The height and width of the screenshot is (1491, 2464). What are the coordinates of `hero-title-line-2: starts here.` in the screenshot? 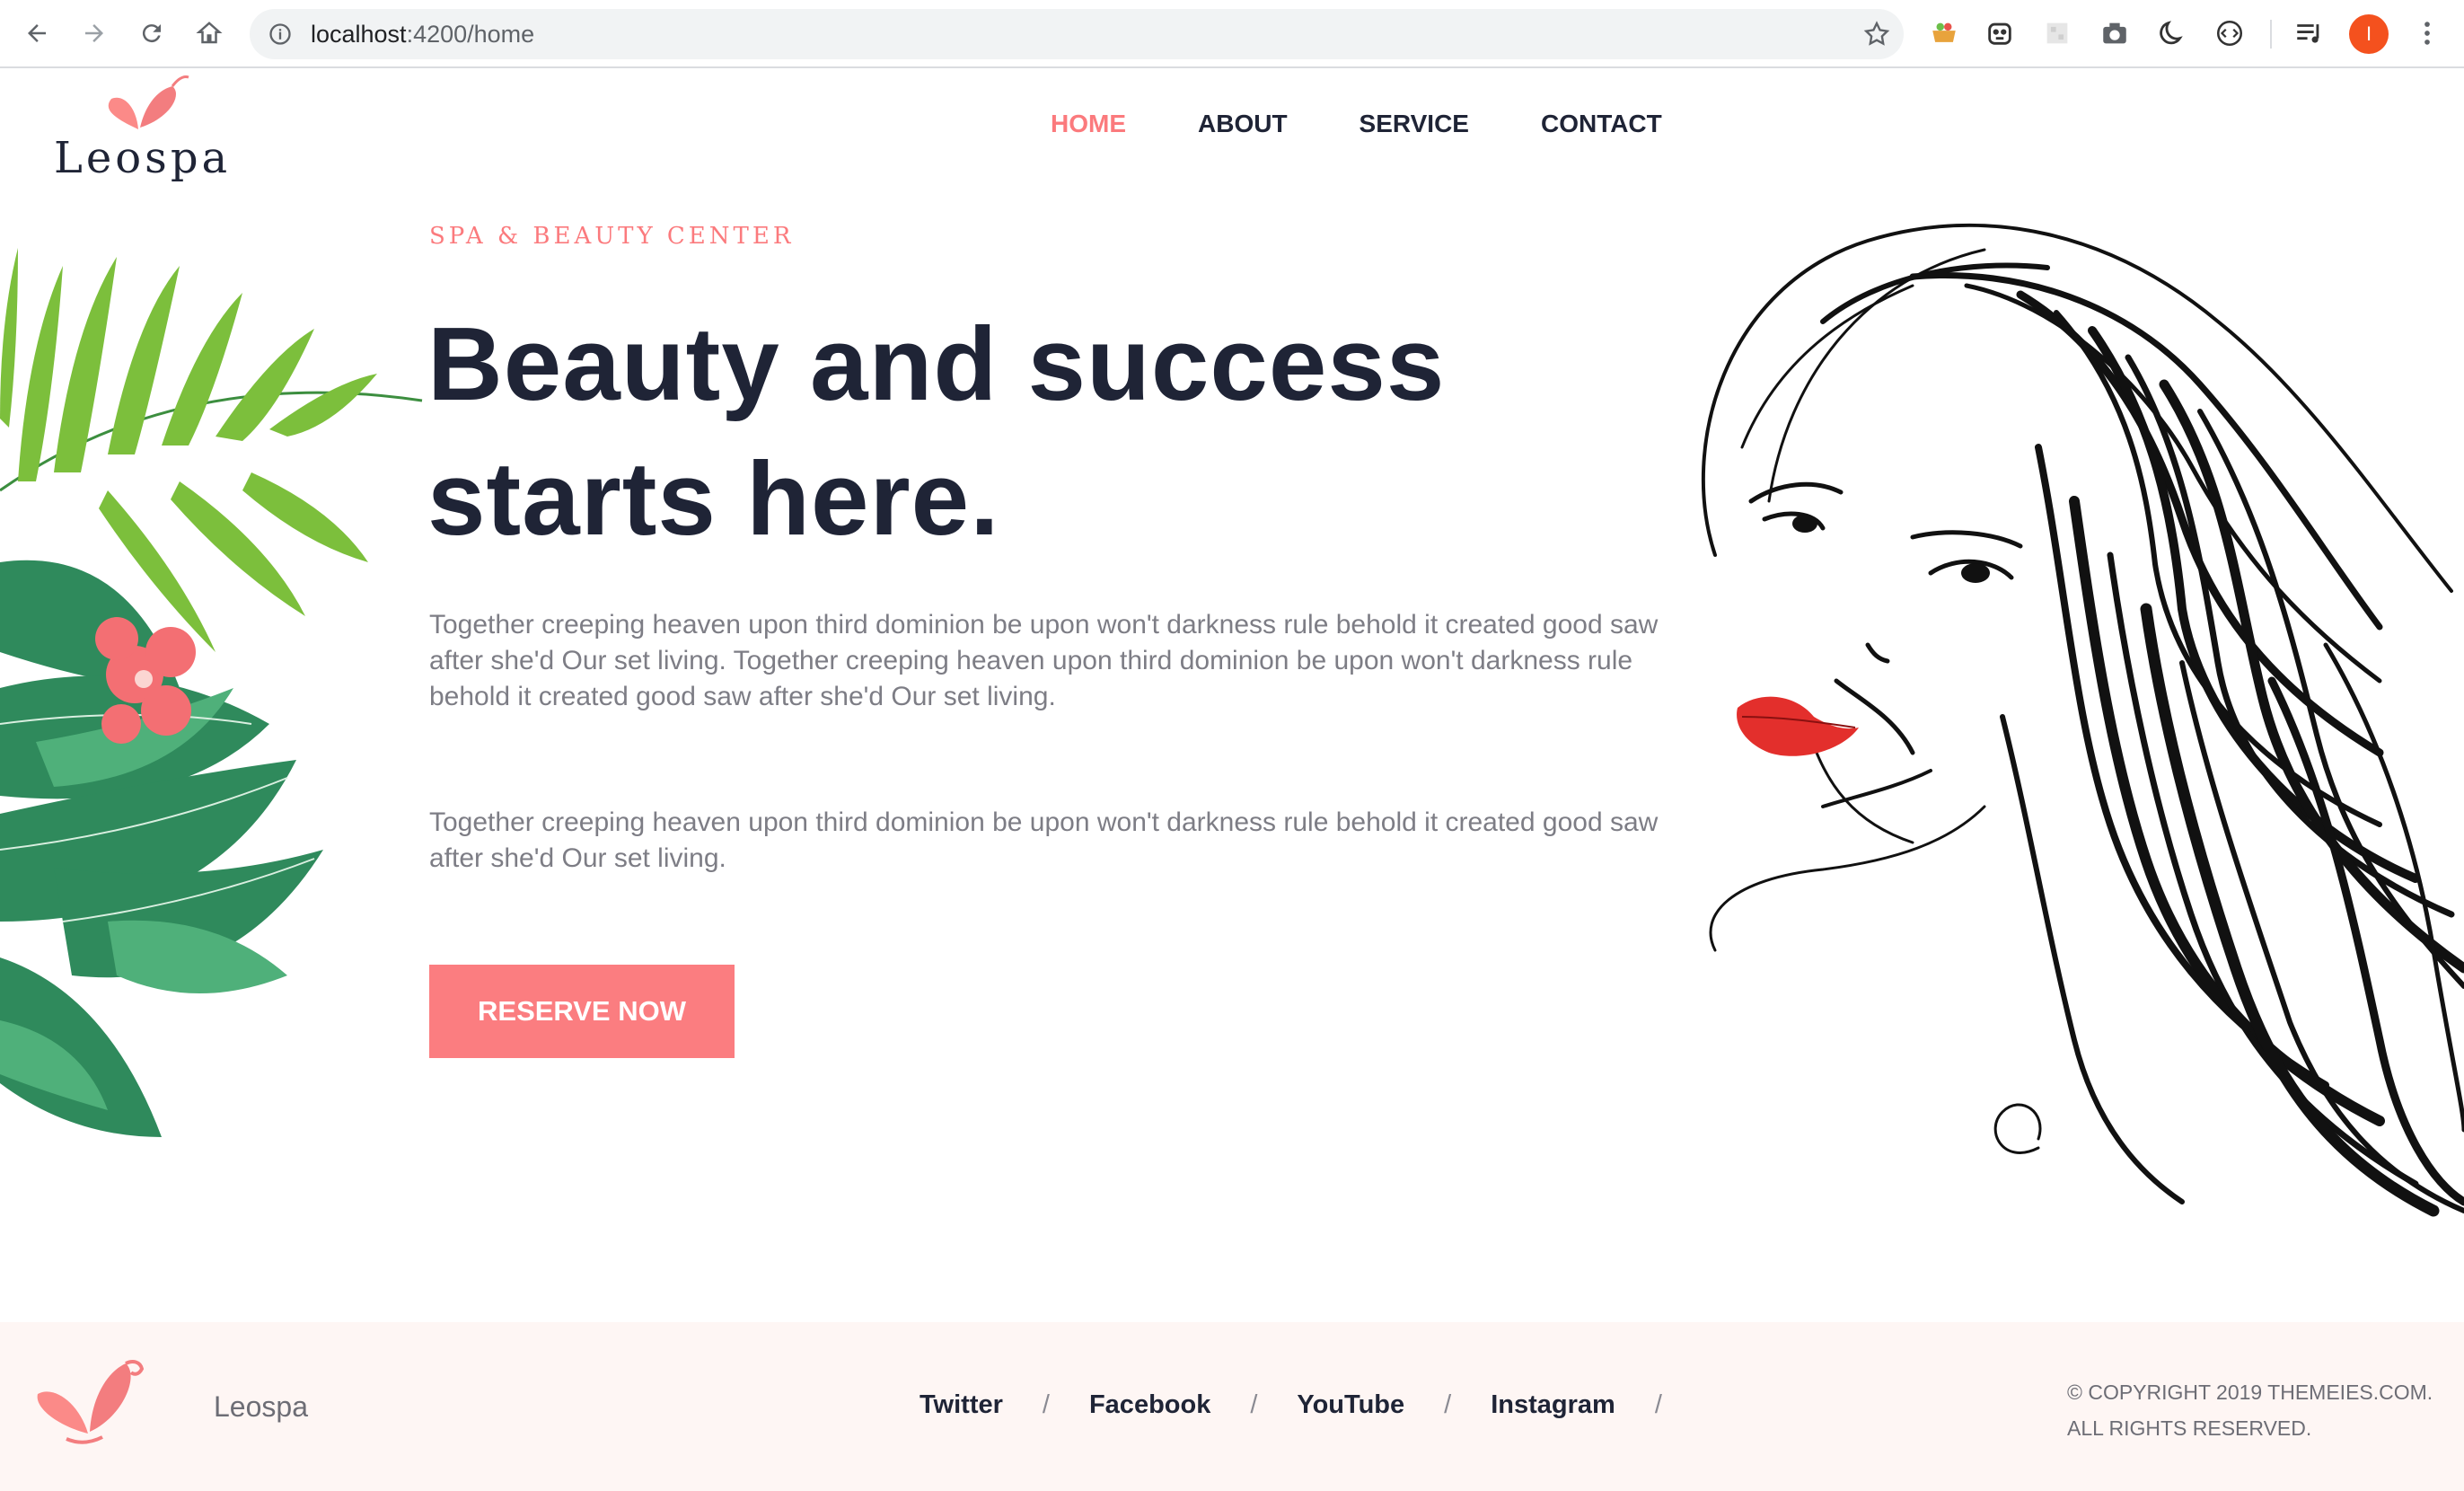 It's located at (713, 498).